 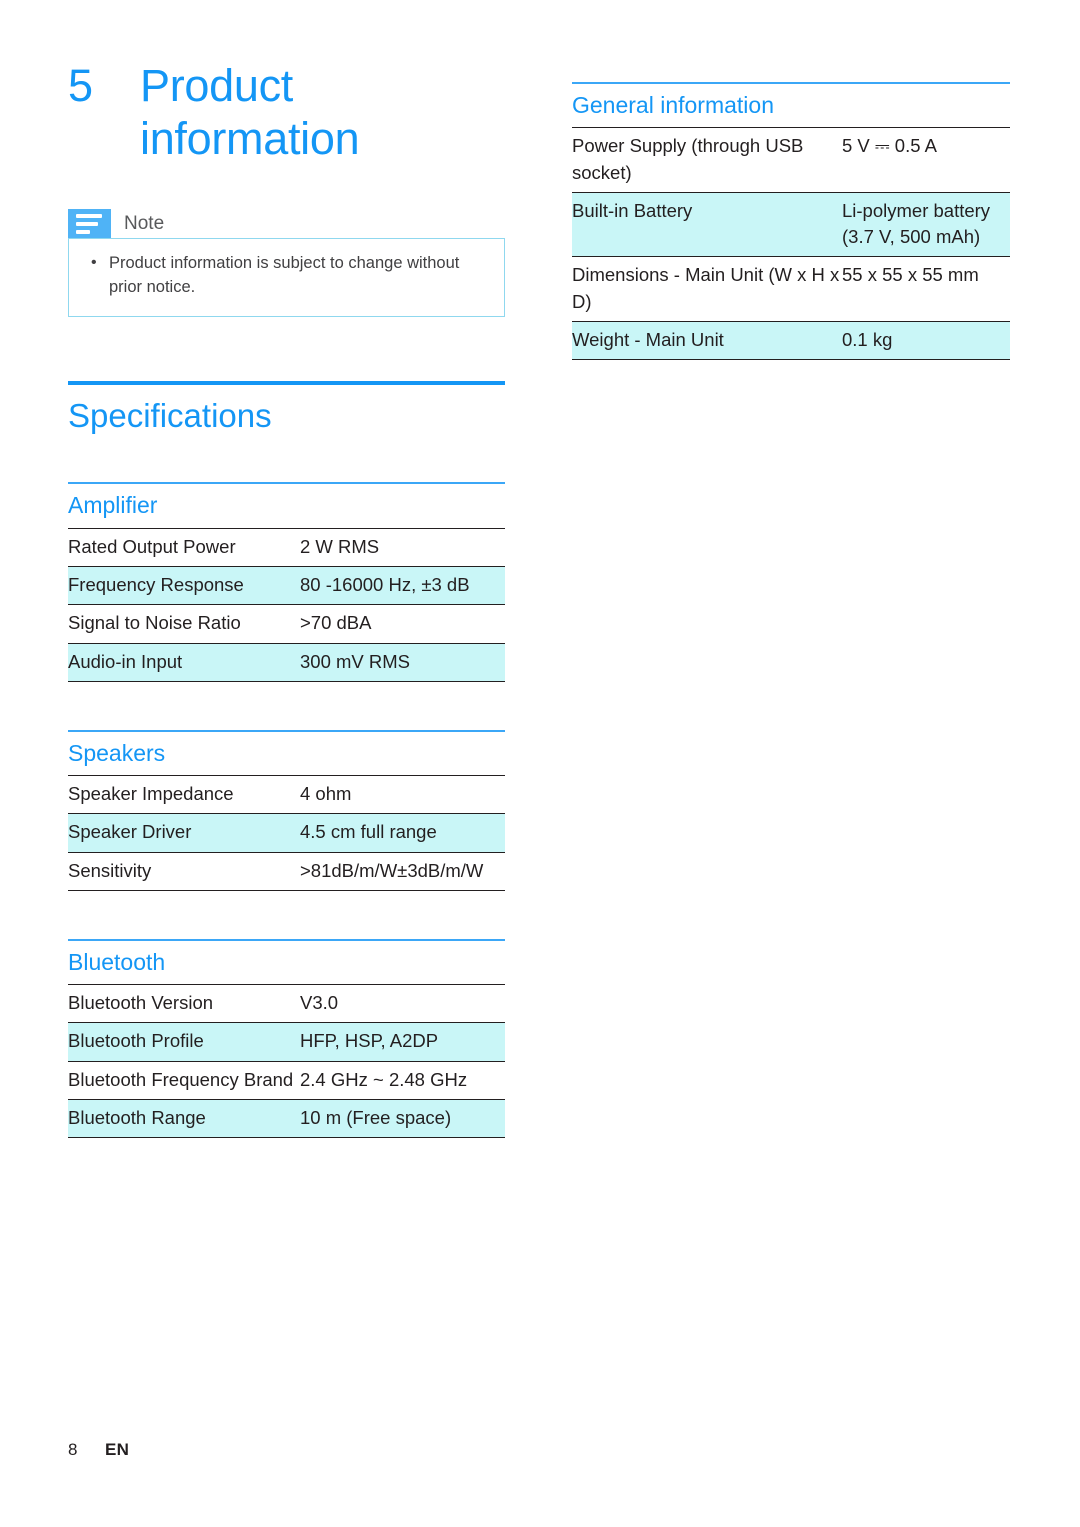 What do you see at coordinates (141, 1003) in the screenshot?
I see `spec-key: Bluetooth Version` at bounding box center [141, 1003].